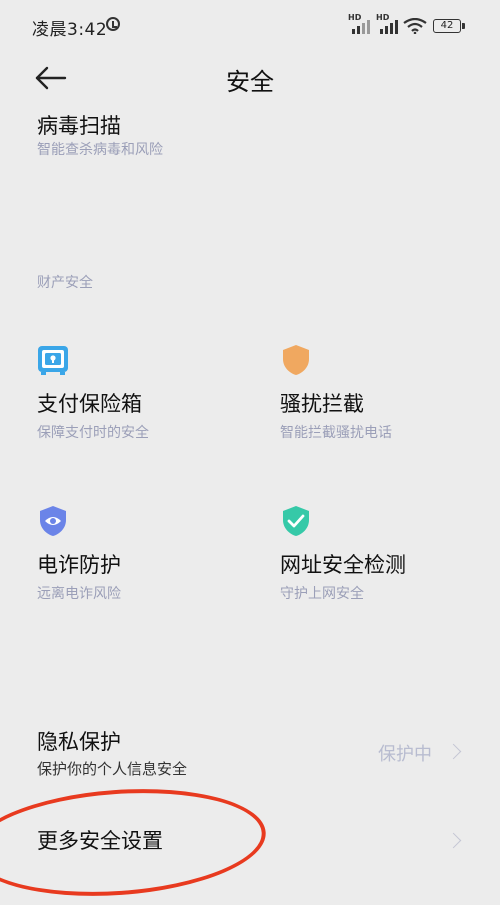  Describe the element at coordinates (70, 30) in the screenshot. I see `status-time: 凌晨3:42` at that location.